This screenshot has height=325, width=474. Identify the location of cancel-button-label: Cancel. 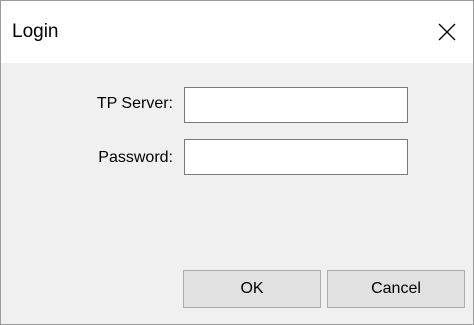
(396, 288).